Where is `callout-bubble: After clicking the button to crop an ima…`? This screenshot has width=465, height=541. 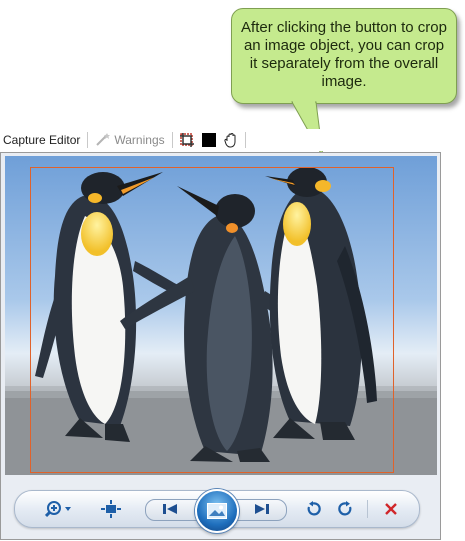
callout-bubble: After clicking the button to crop an ima… is located at coordinates (344, 56).